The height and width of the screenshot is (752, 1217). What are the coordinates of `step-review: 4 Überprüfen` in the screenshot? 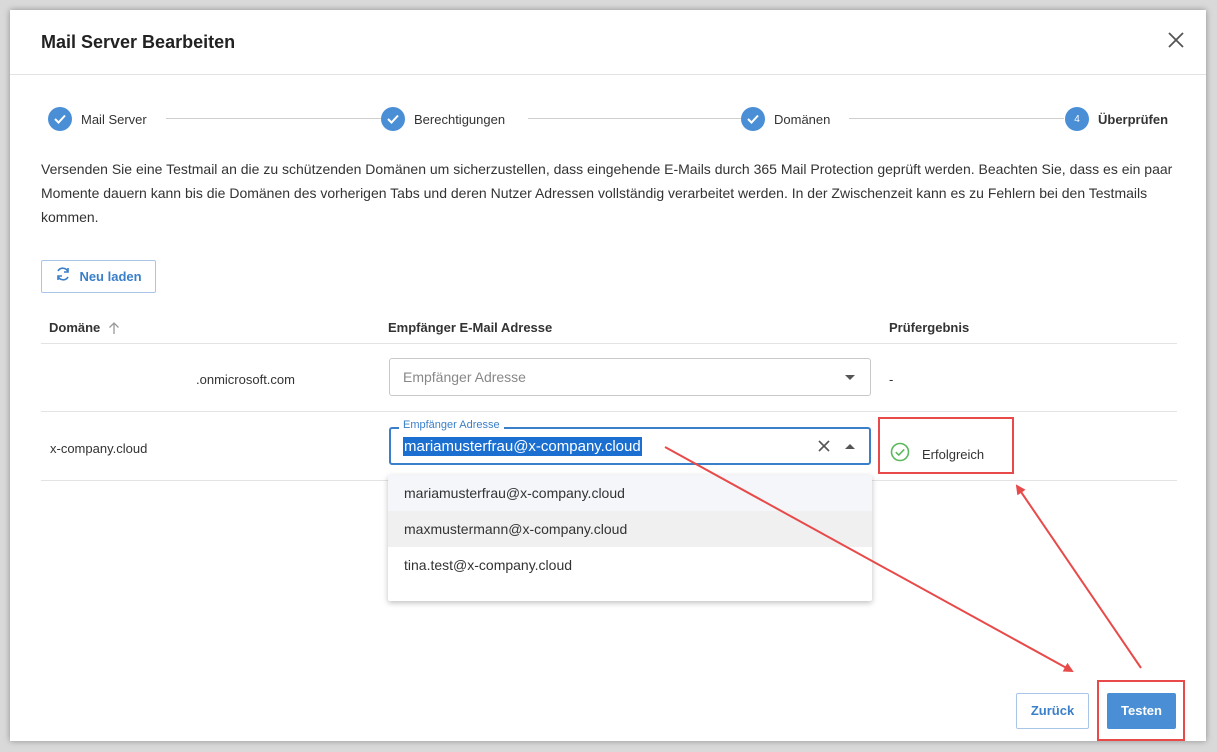 It's located at (1116, 119).